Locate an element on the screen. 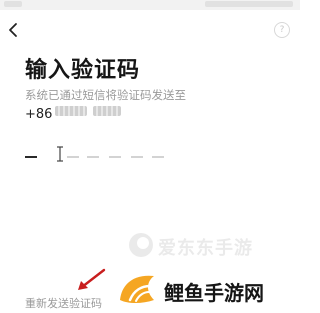  page-title: 输入验证码 is located at coordinates (83, 70).